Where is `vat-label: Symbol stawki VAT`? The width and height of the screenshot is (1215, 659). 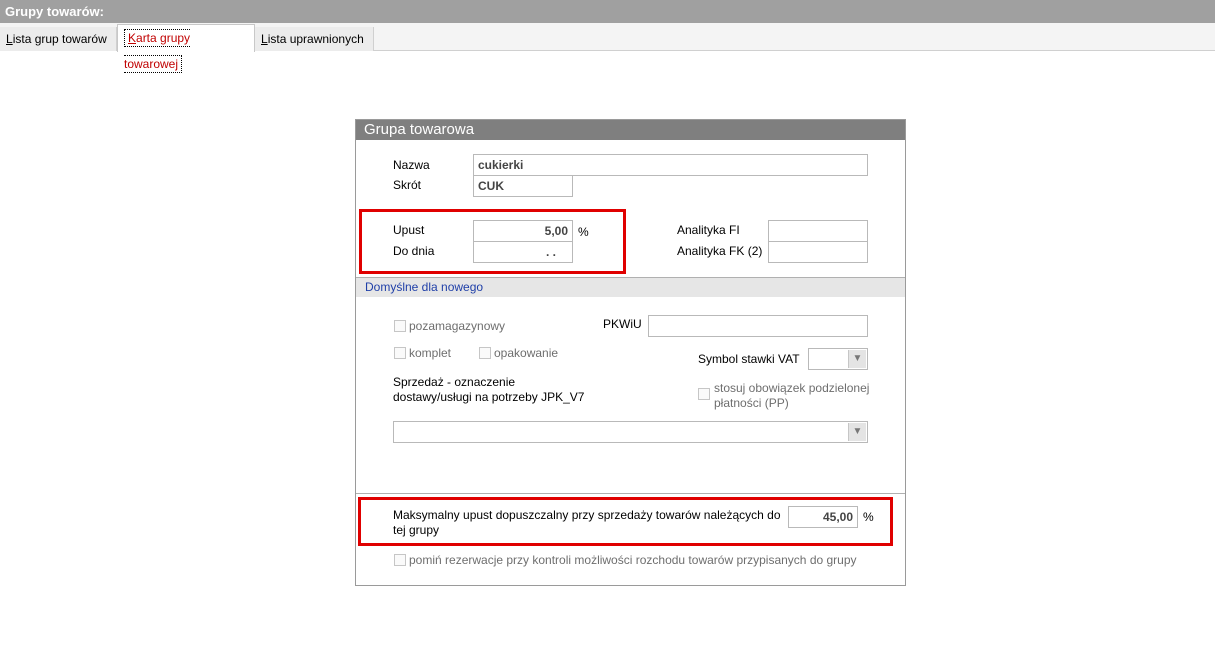 vat-label: Symbol stawki VAT is located at coordinates (749, 359).